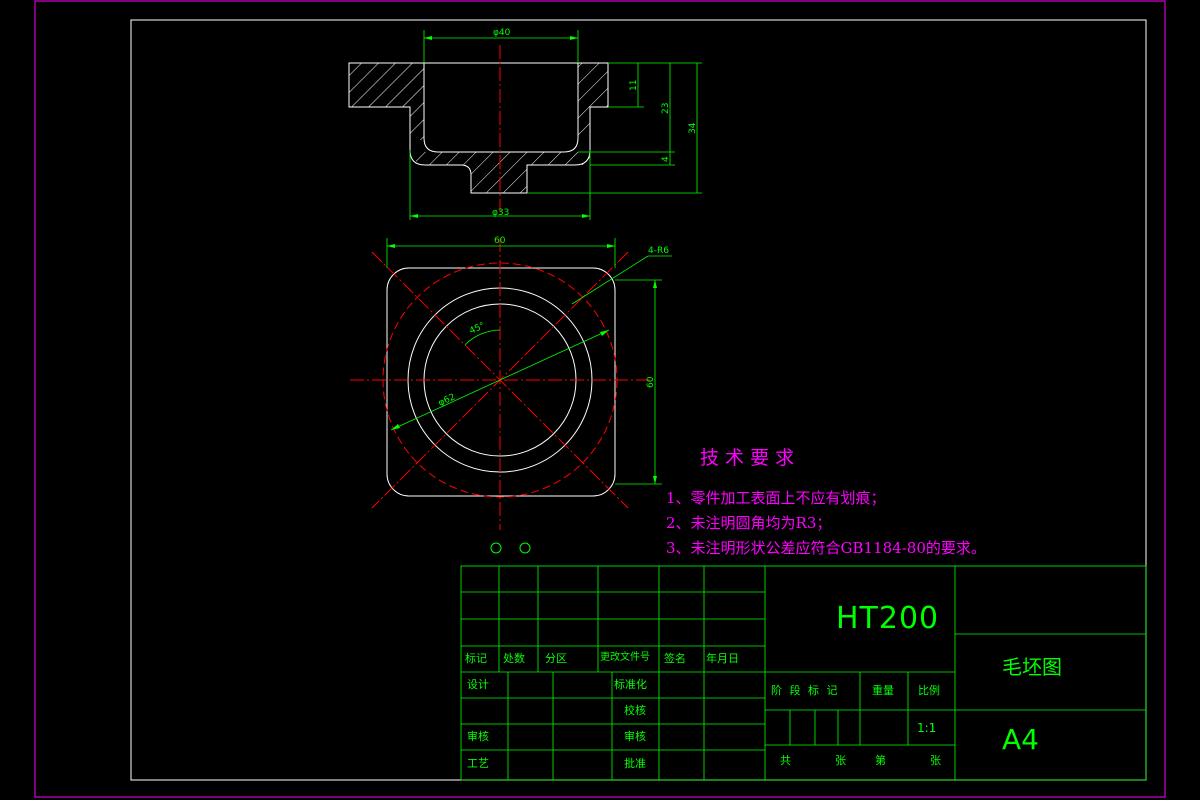  Describe the element at coordinates (502, 33) in the screenshot. I see `dim-phi40-text: φ40` at that location.